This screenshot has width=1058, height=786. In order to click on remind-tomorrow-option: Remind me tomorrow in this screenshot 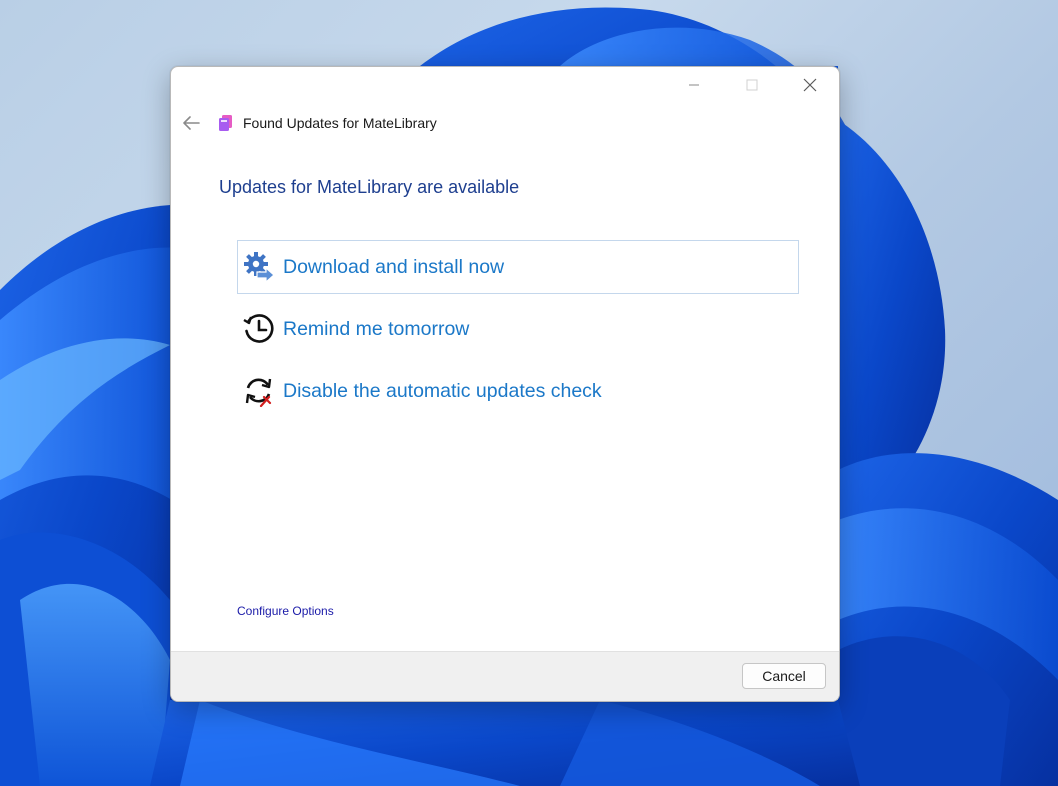, I will do `click(518, 329)`.